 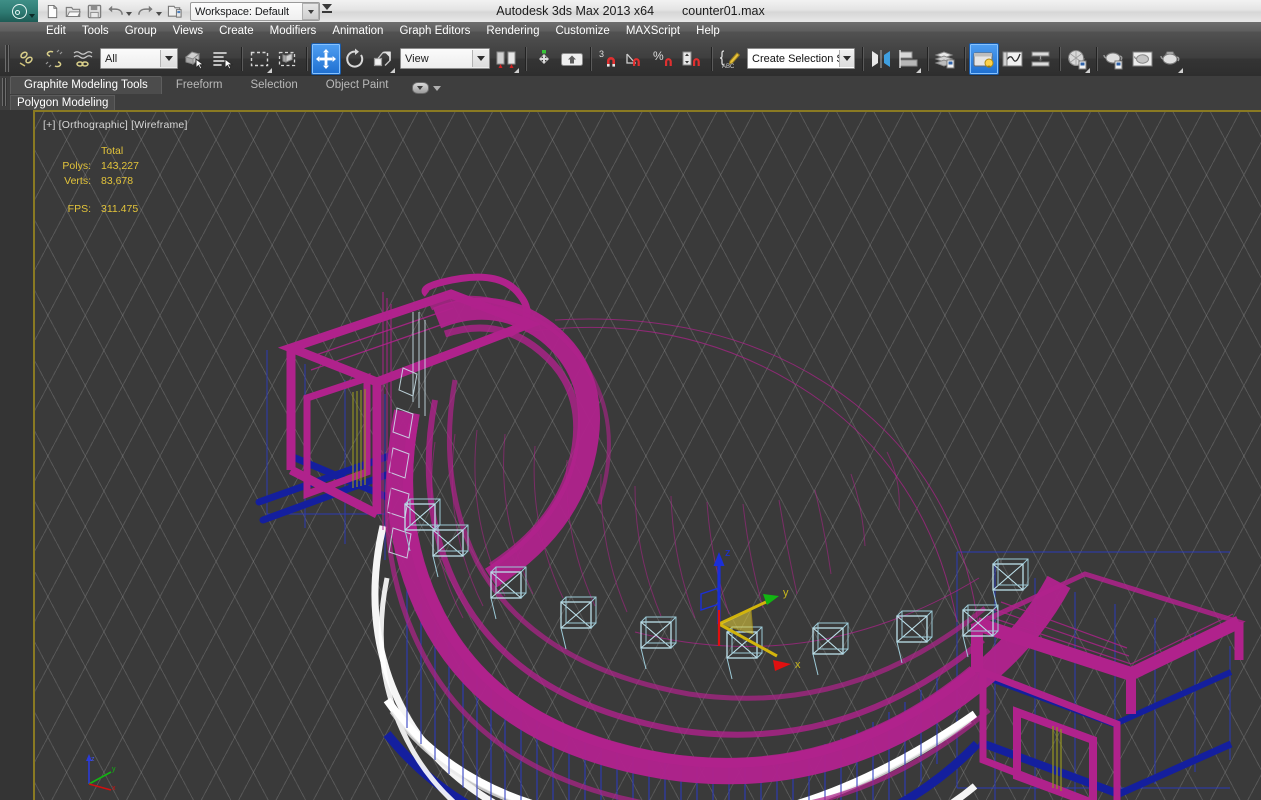 I want to click on tripod-z-label: z, so click(x=93, y=759).